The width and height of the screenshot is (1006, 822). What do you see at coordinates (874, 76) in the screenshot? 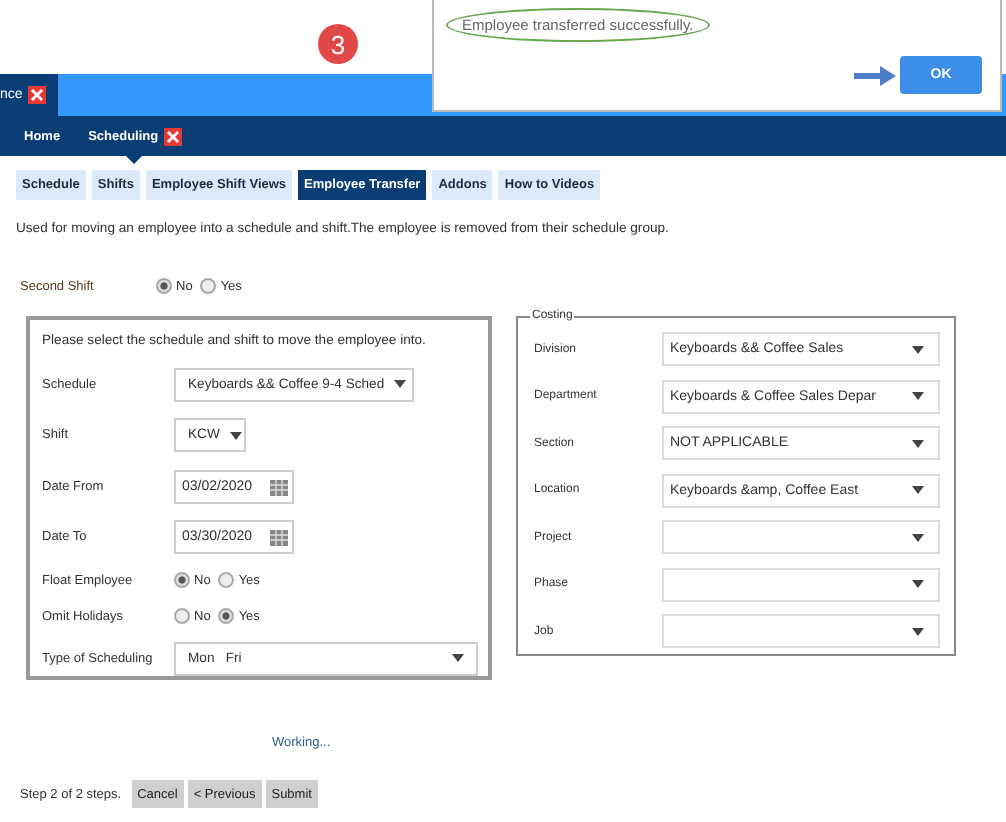
I see `arrow-icon` at bounding box center [874, 76].